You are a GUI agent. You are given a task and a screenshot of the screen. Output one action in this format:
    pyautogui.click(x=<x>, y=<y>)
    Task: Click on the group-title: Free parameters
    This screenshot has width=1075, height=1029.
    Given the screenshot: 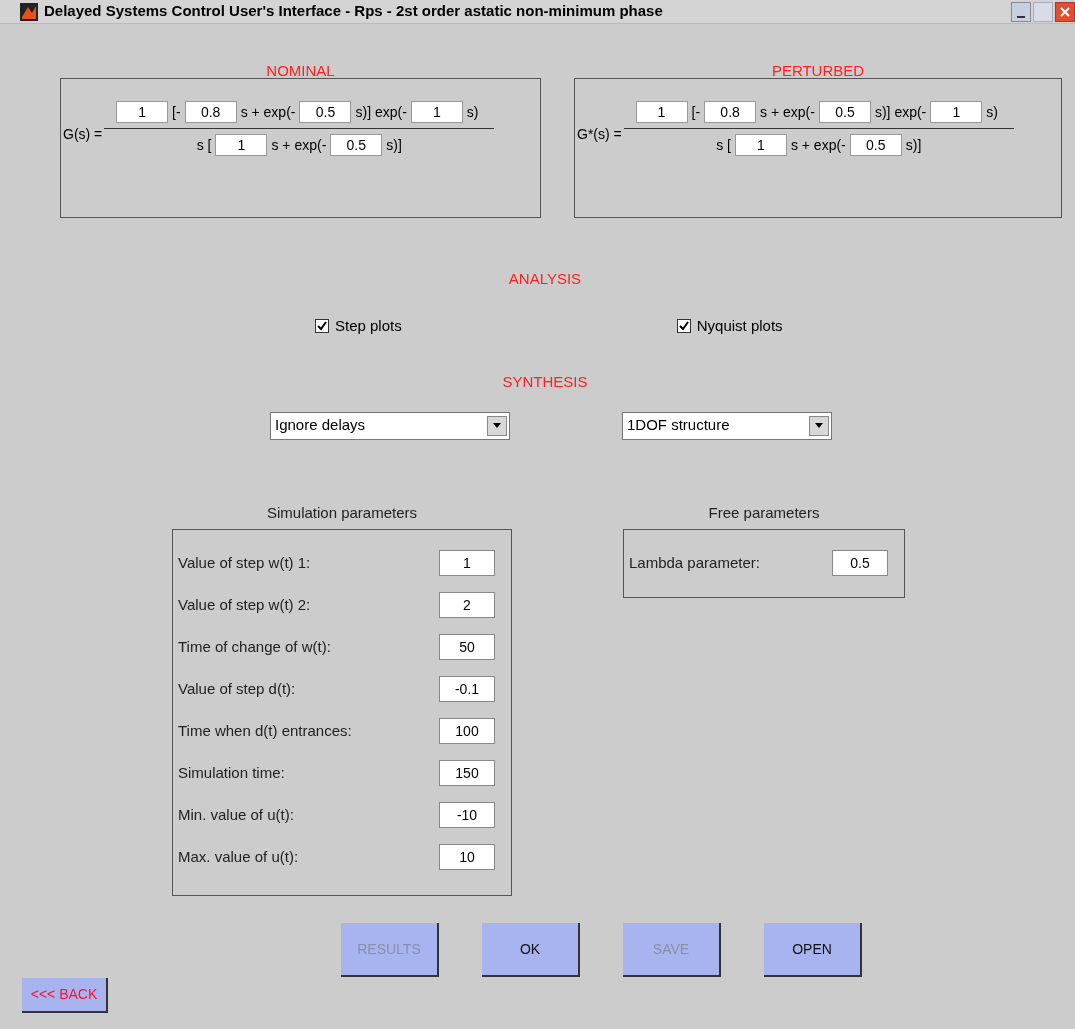 What is the action you would take?
    pyautogui.click(x=764, y=512)
    